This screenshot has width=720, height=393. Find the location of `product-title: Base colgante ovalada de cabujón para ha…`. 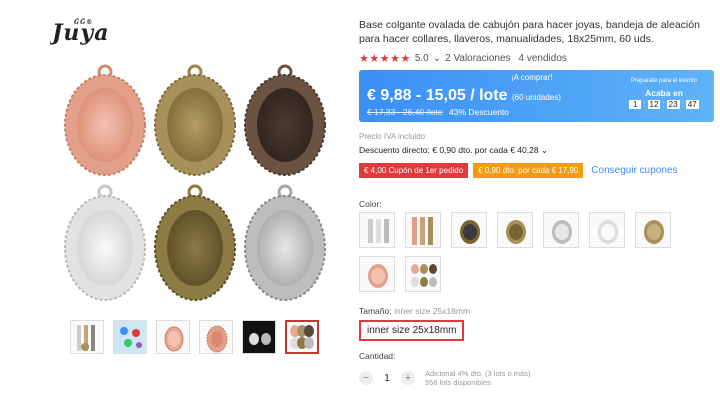

product-title: Base colgante ovalada de cabujón para ha… is located at coordinates (529, 32).